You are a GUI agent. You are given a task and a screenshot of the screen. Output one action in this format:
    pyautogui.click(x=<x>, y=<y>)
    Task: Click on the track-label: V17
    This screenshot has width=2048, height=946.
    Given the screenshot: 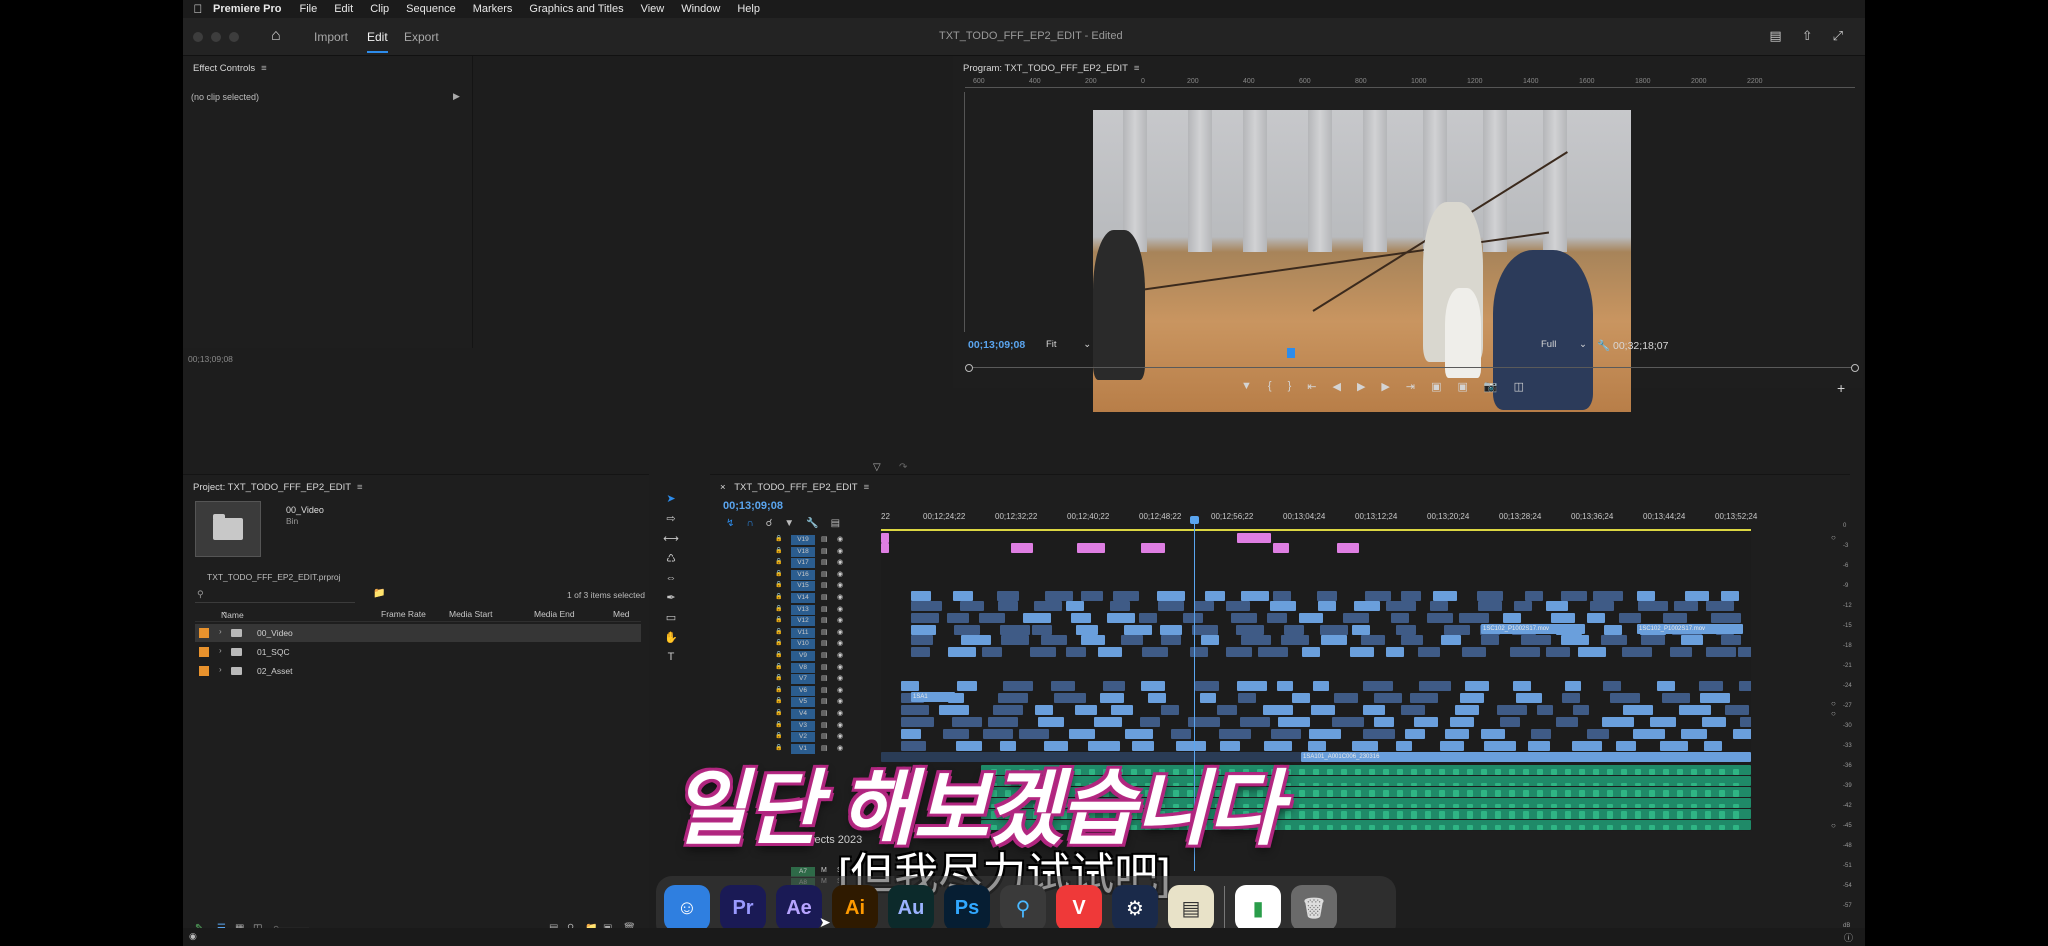 What is the action you would take?
    pyautogui.click(x=803, y=563)
    